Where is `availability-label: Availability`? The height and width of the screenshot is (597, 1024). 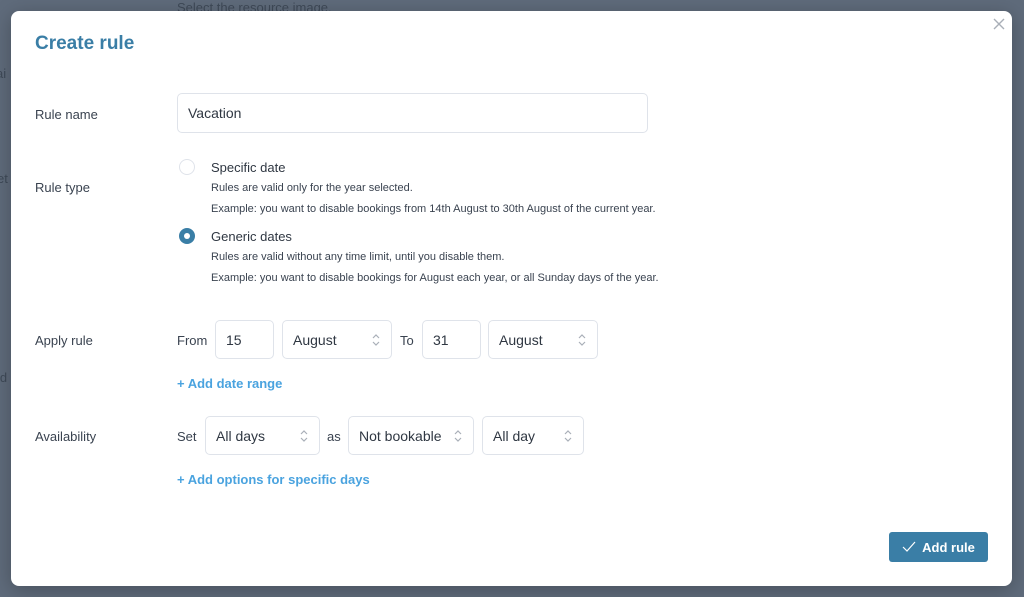 availability-label: Availability is located at coordinates (66, 436).